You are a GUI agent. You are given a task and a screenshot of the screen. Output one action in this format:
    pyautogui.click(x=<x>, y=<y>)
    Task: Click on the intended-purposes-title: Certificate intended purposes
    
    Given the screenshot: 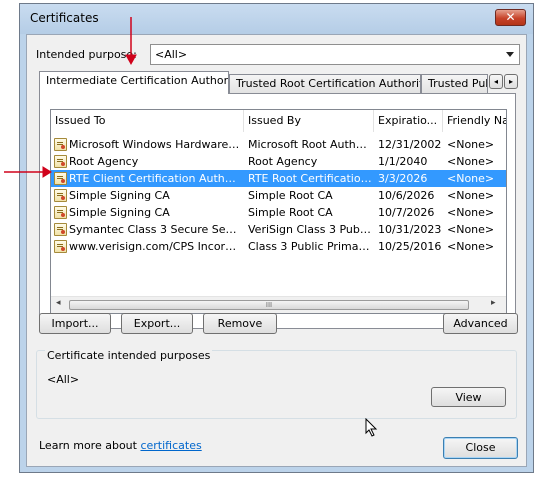 What is the action you would take?
    pyautogui.click(x=129, y=355)
    